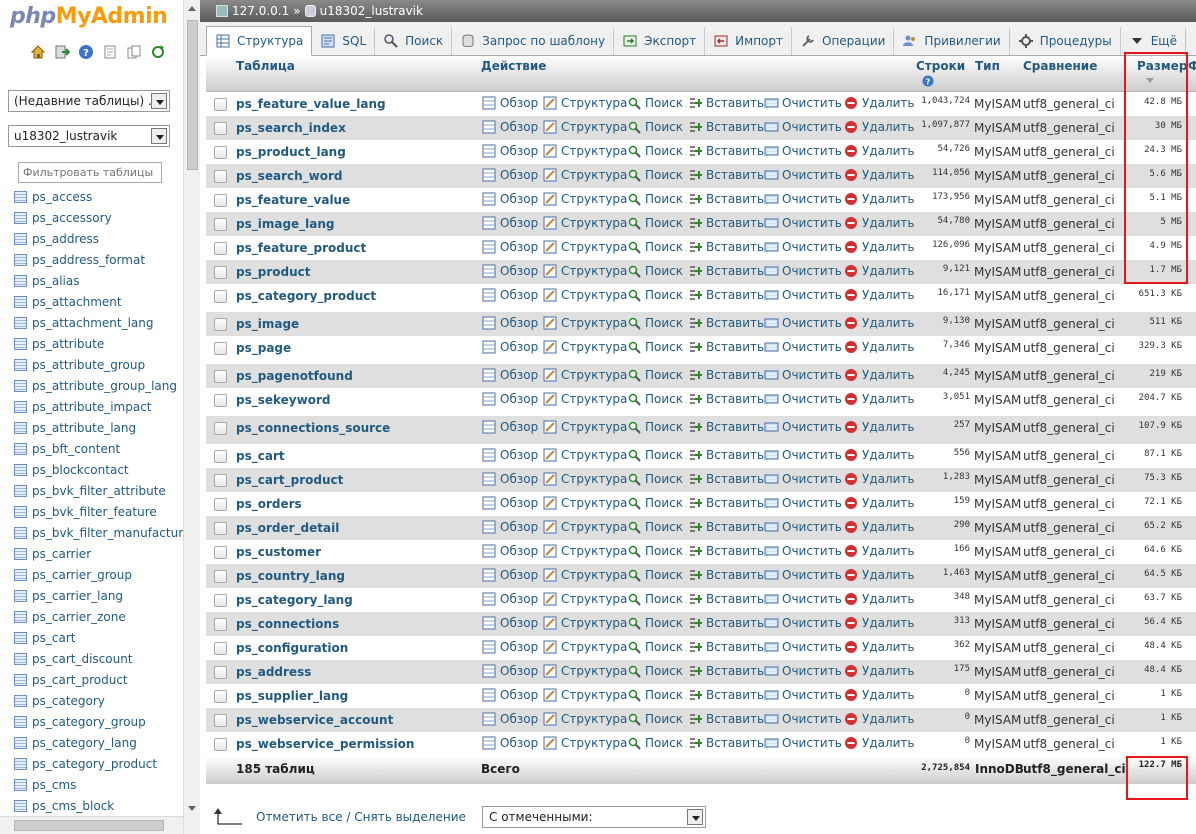  I want to click on table-name-link: ps_configuration, so click(292, 648).